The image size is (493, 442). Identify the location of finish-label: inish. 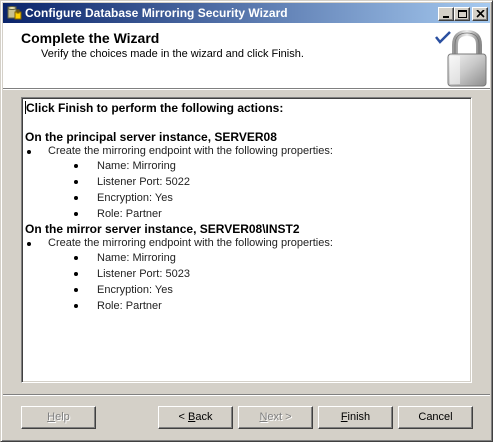
(359, 417).